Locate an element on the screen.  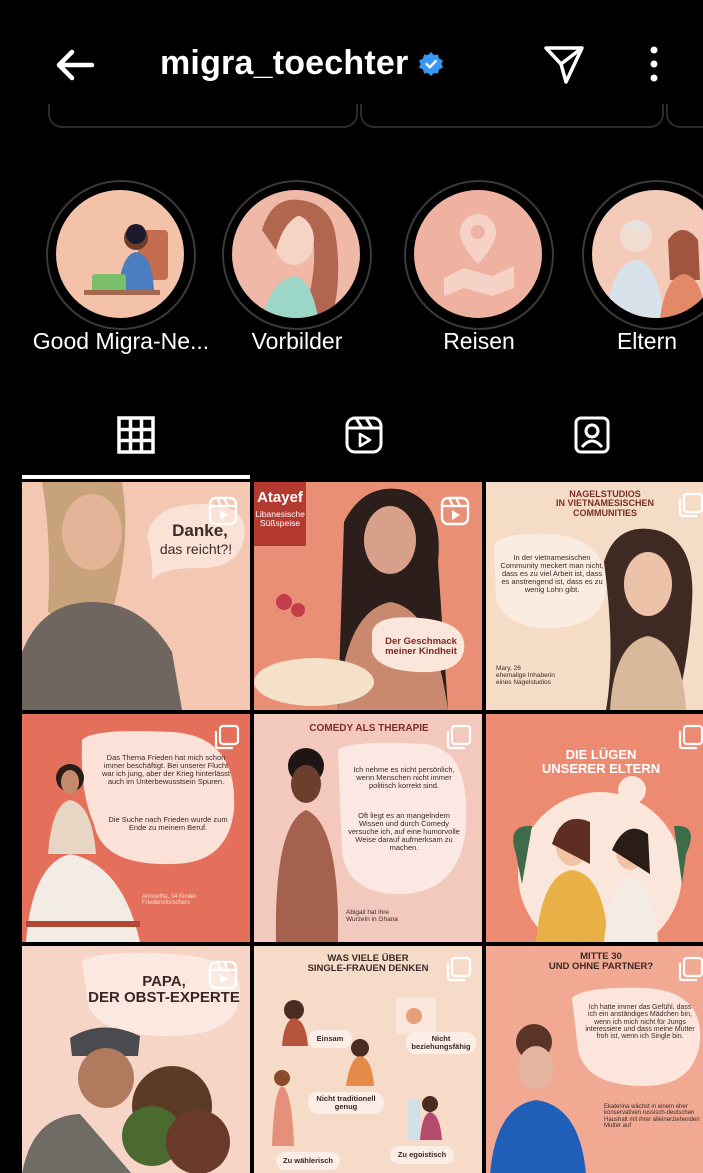
tagged-icon is located at coordinates (592, 435).